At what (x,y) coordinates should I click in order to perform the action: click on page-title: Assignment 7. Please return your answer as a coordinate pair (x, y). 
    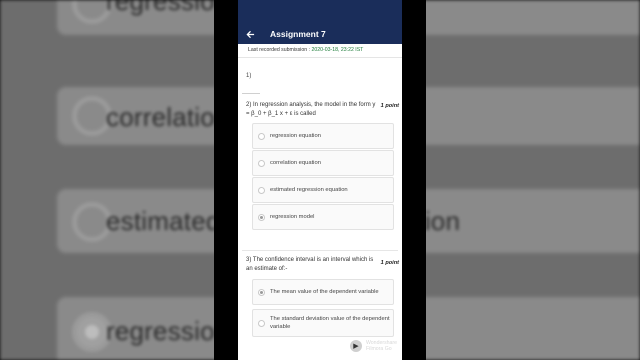
    Looking at the image, I should click on (298, 34).